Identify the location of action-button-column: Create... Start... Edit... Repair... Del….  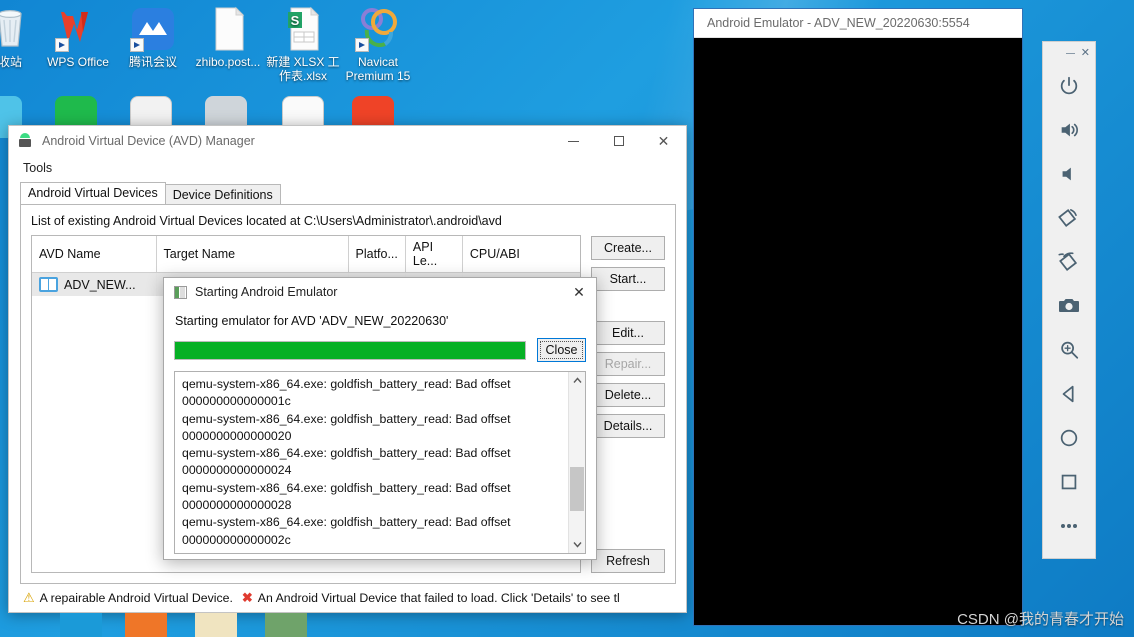
(628, 404).